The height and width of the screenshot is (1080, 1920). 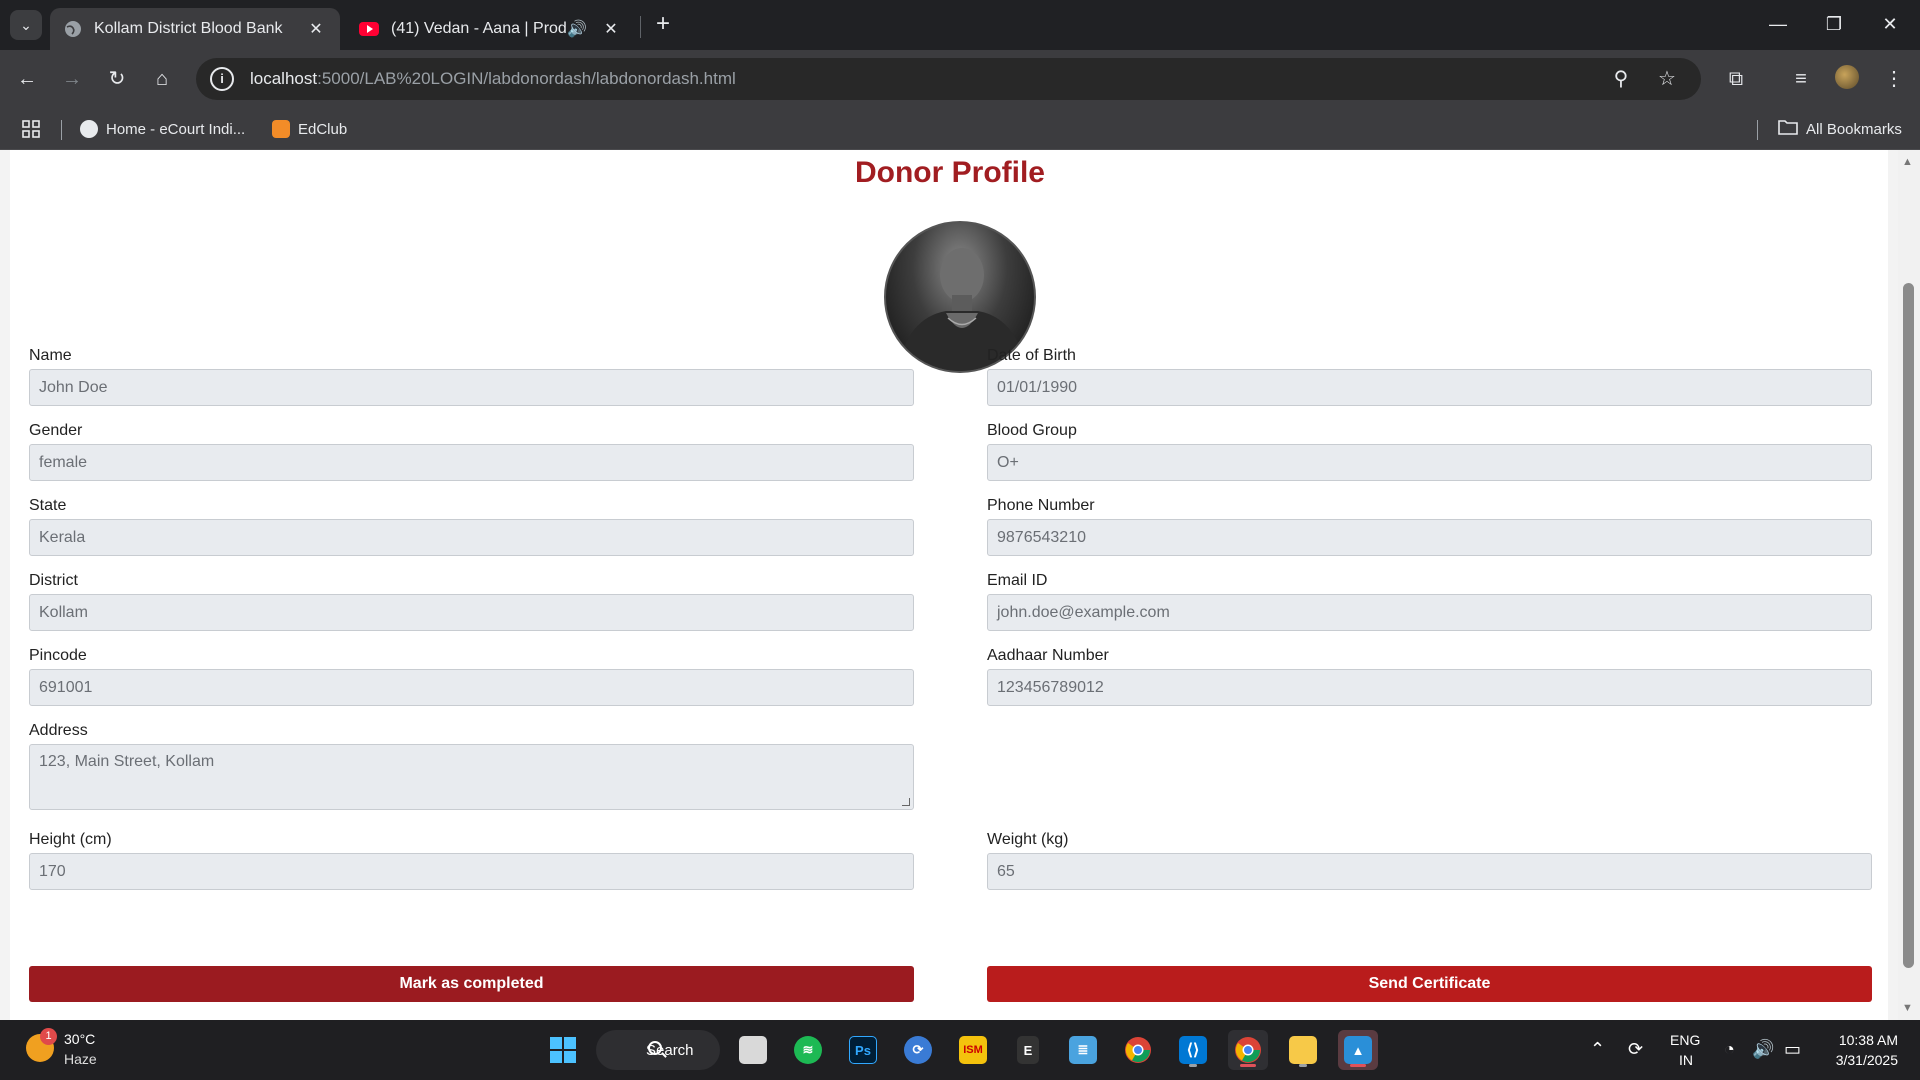 I want to click on new-tab-button: +, so click(x=663, y=25).